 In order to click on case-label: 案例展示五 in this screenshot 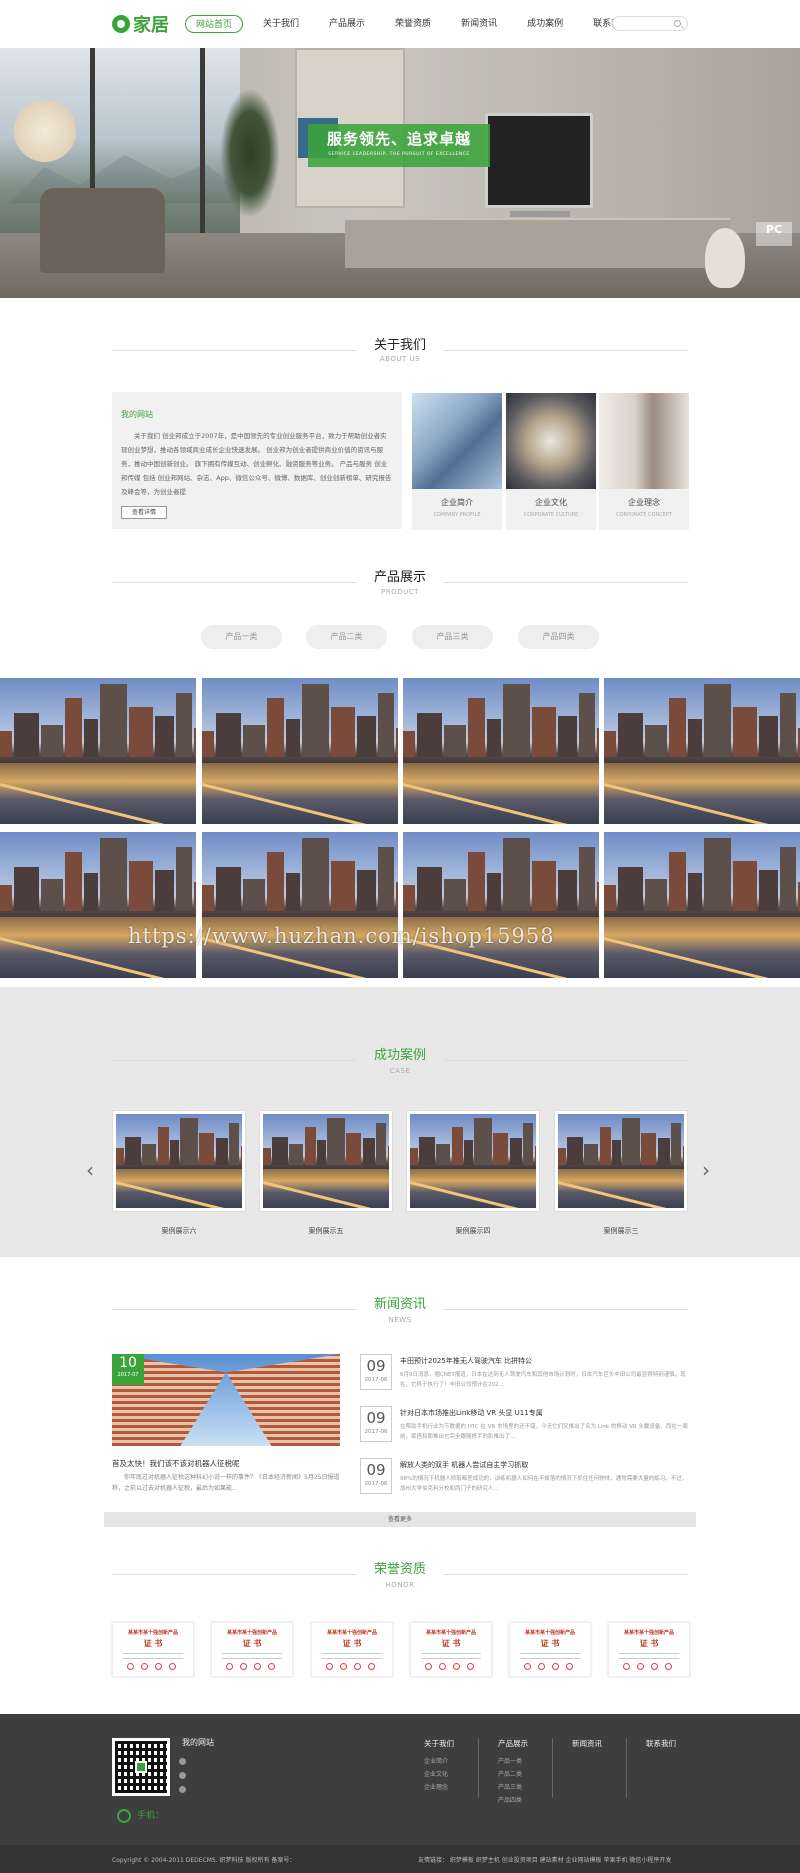, I will do `click(326, 1231)`.